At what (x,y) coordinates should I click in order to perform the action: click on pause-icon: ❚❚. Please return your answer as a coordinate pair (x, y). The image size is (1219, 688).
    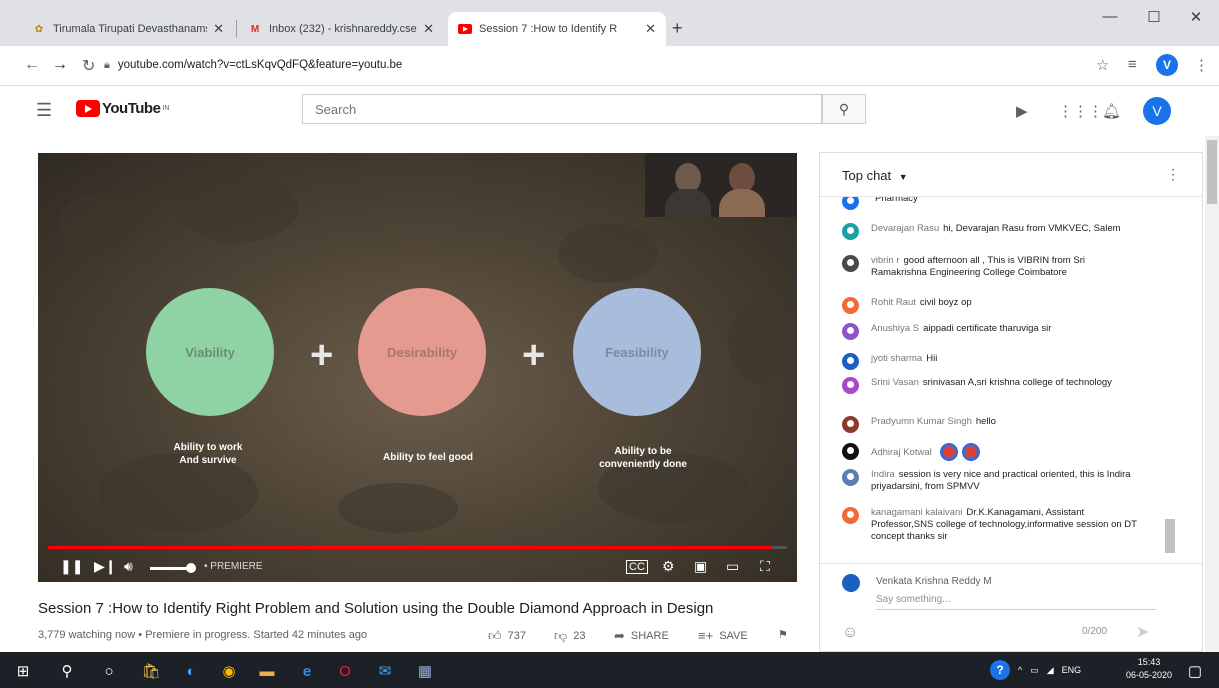
    Looking at the image, I should click on (71, 566).